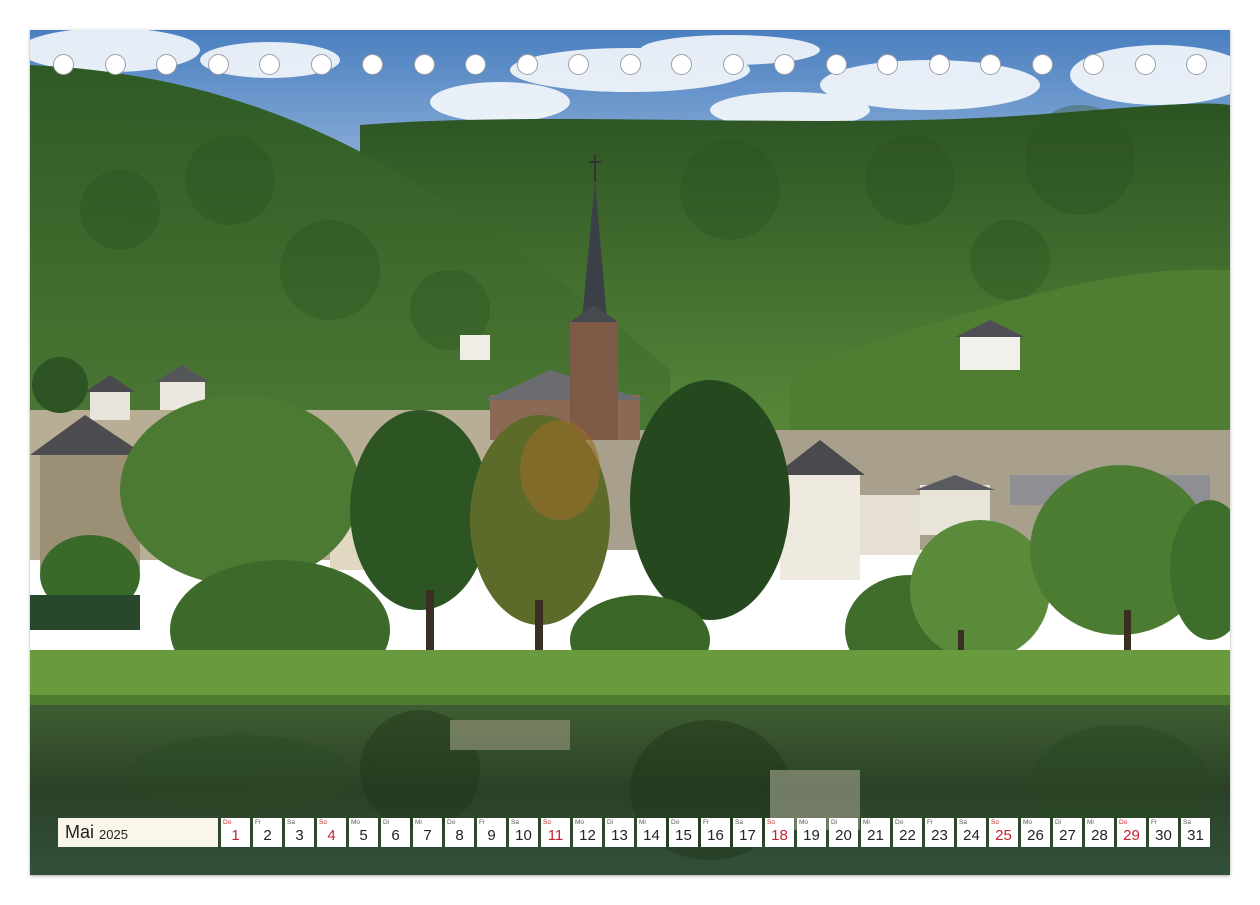  What do you see at coordinates (875, 835) in the screenshot?
I see `day-number: 21` at bounding box center [875, 835].